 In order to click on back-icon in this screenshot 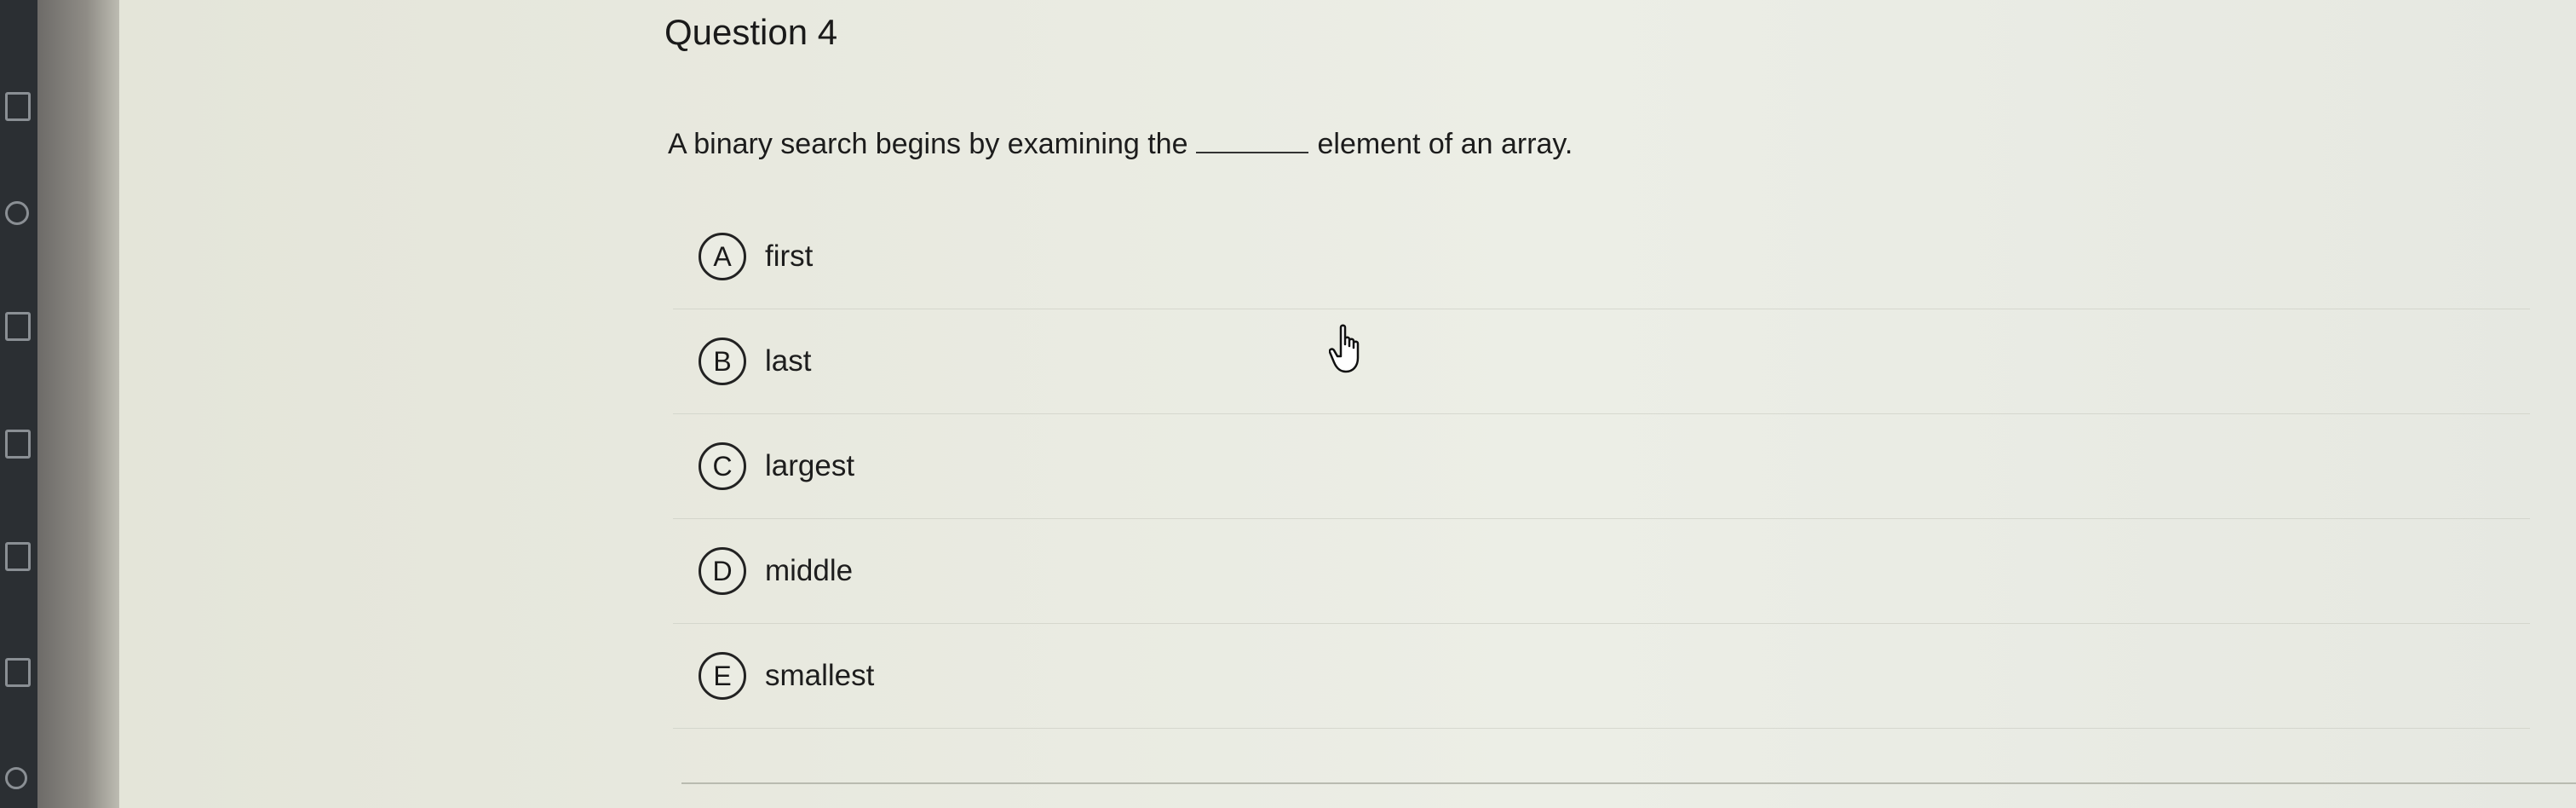, I will do `click(16, 778)`.